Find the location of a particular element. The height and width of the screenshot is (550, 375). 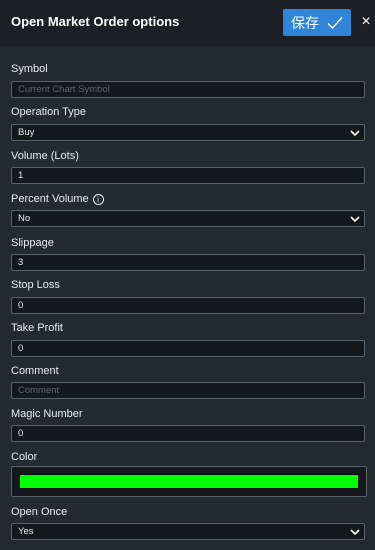

take-profit-value: 0 is located at coordinates (21, 348).